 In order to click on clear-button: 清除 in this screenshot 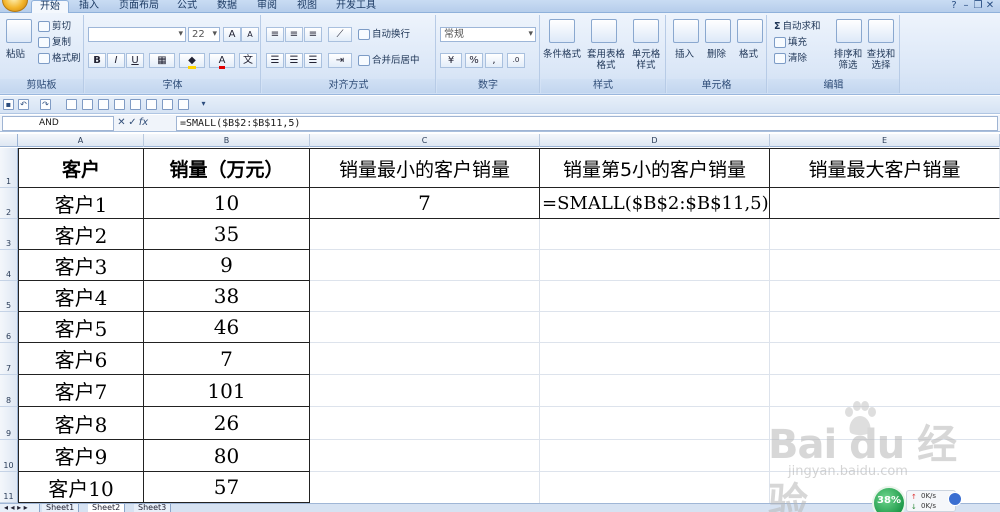, I will do `click(790, 58)`.